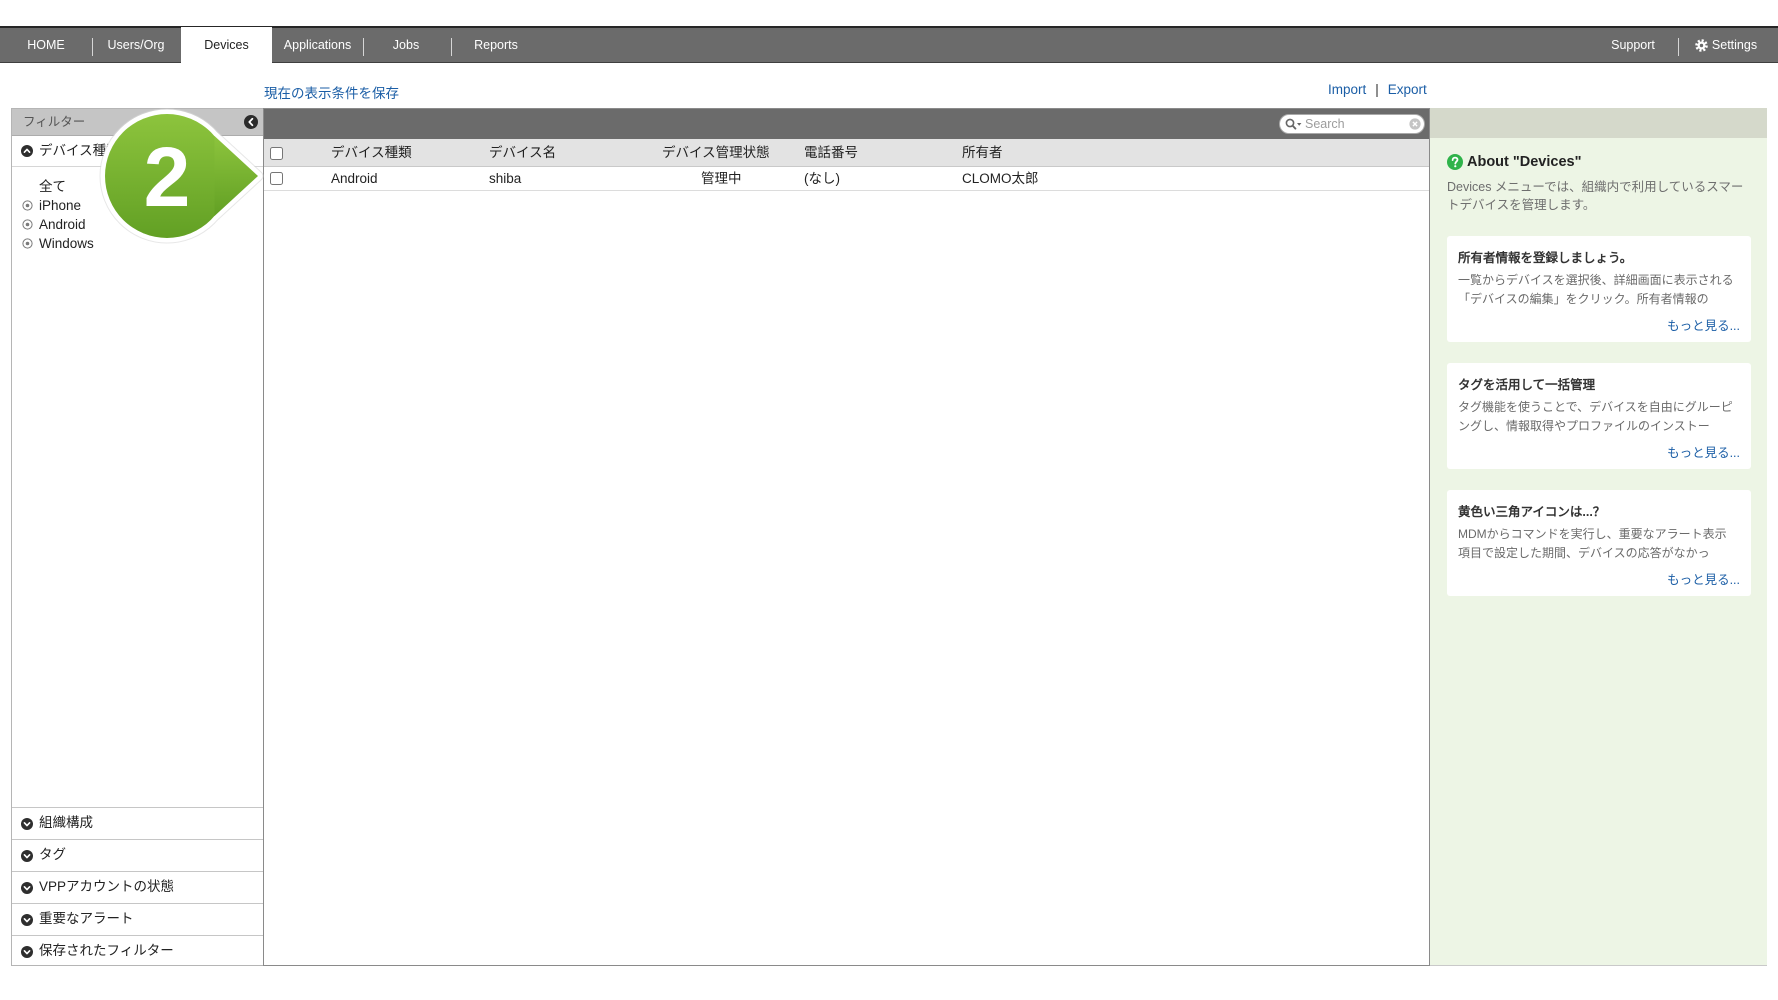 Image resolution: width=1778 pixels, height=1000 pixels. I want to click on cell-device-type: Android, so click(354, 178).